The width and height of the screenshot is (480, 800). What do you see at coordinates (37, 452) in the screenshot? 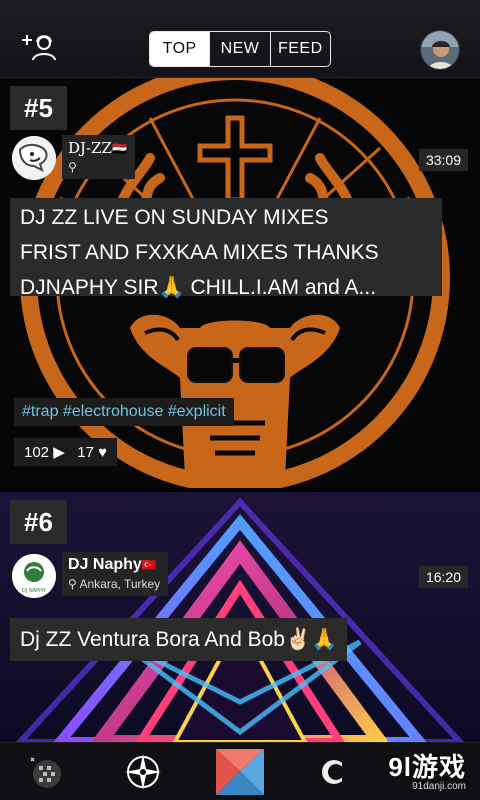
I see `play-count: 102` at bounding box center [37, 452].